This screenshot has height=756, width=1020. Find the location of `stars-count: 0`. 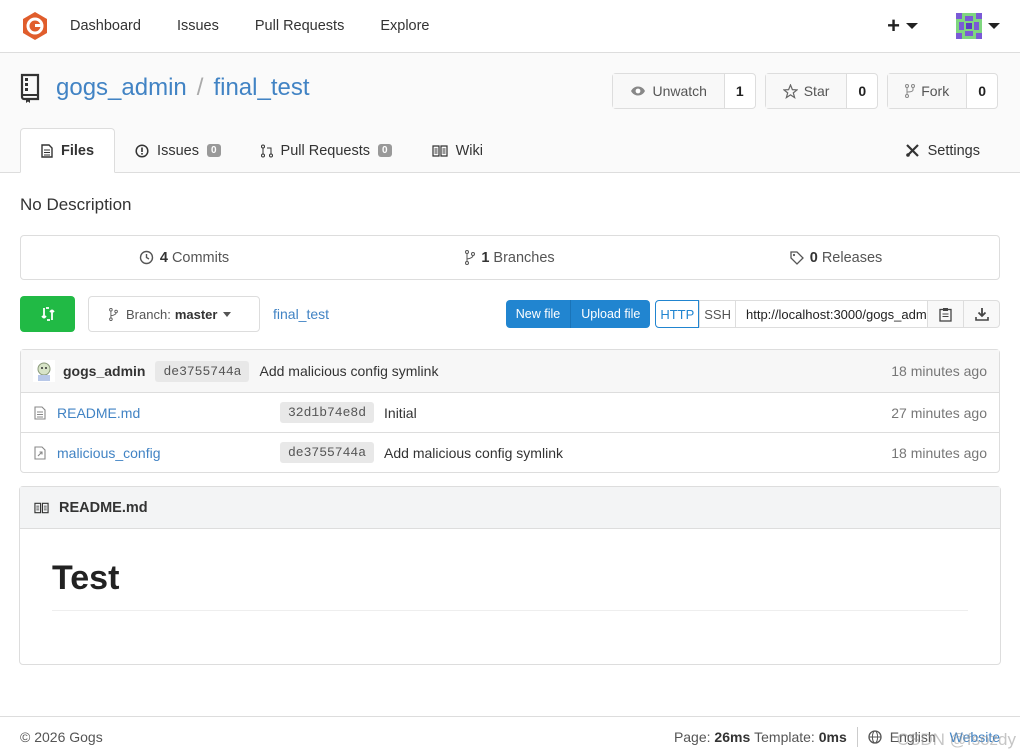

stars-count: 0 is located at coordinates (862, 91).